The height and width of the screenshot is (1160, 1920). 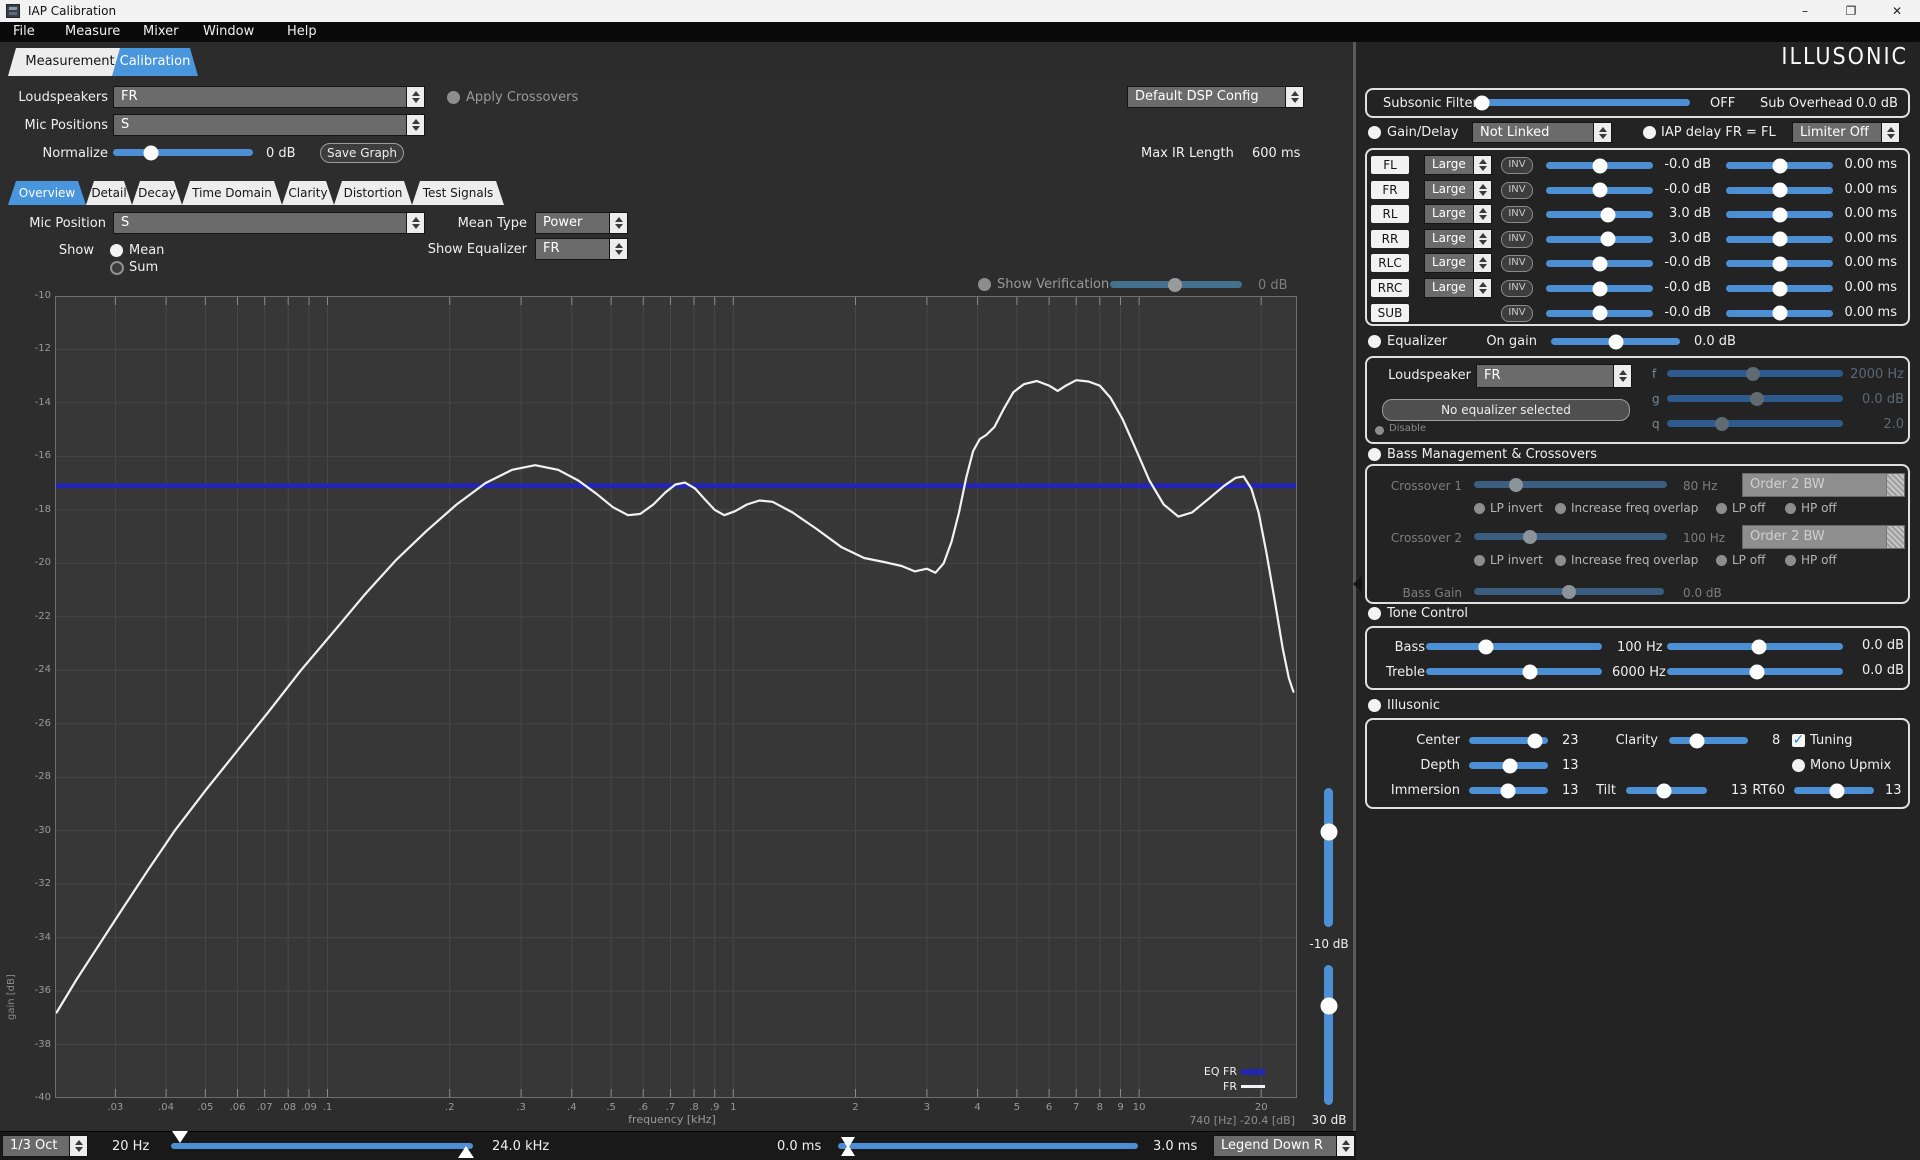 What do you see at coordinates (47, 193) in the screenshot?
I see `tab-overview: Overview` at bounding box center [47, 193].